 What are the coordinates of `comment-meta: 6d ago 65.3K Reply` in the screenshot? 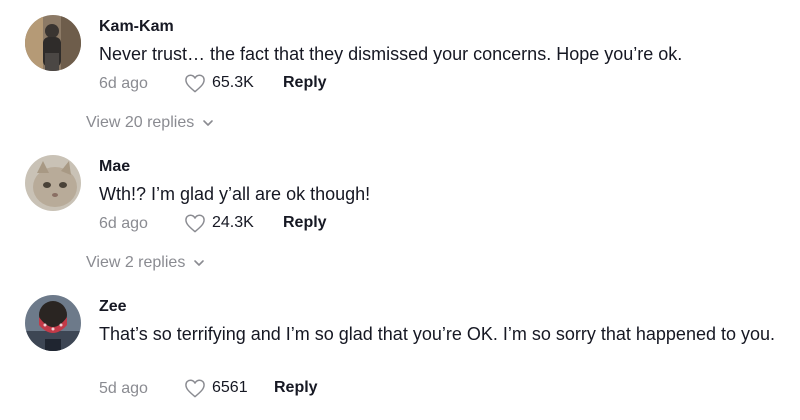 It's located at (213, 84).